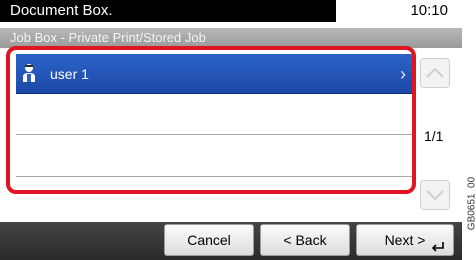  What do you see at coordinates (305, 240) in the screenshot?
I see `back-button: < Back` at bounding box center [305, 240].